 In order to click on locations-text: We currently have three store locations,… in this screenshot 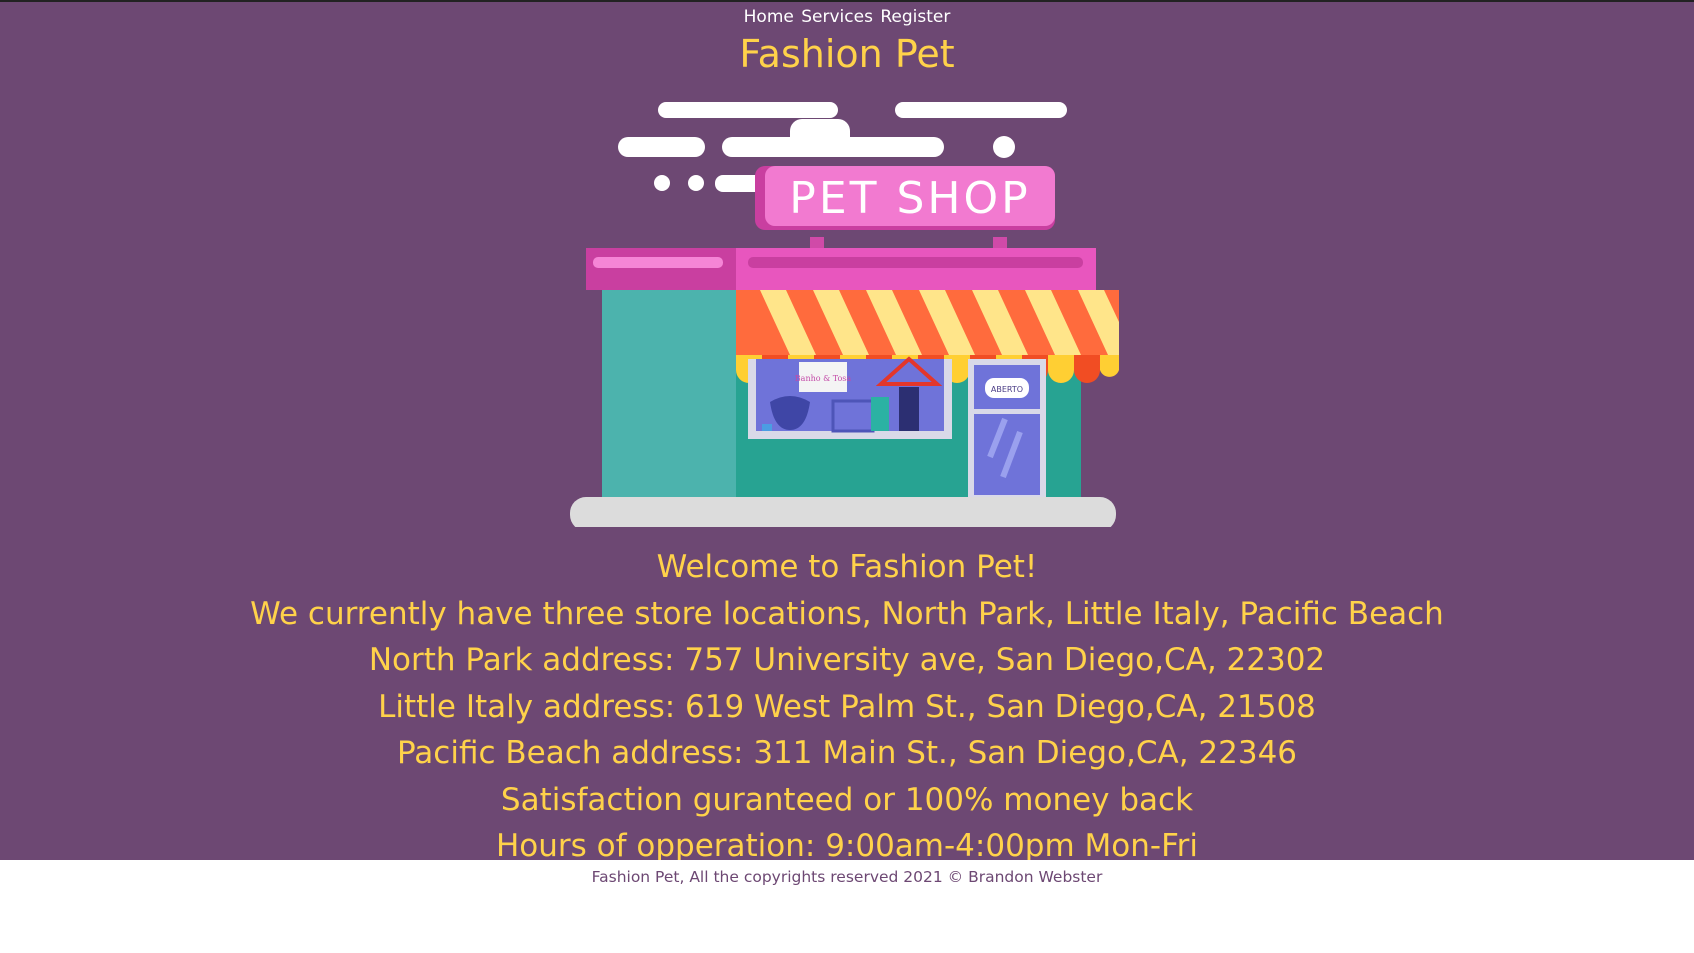, I will do `click(847, 613)`.